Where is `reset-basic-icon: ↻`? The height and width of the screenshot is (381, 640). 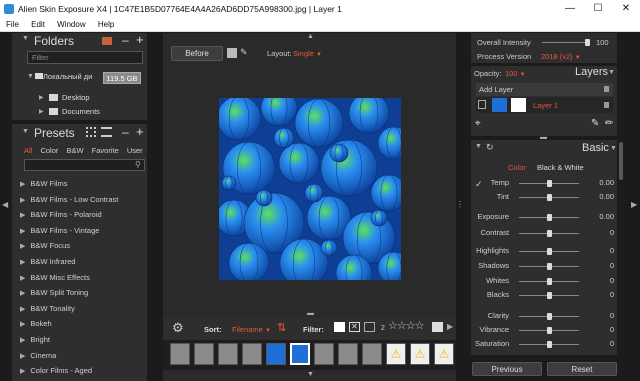
reset-basic-icon: ↻ is located at coordinates (490, 147).